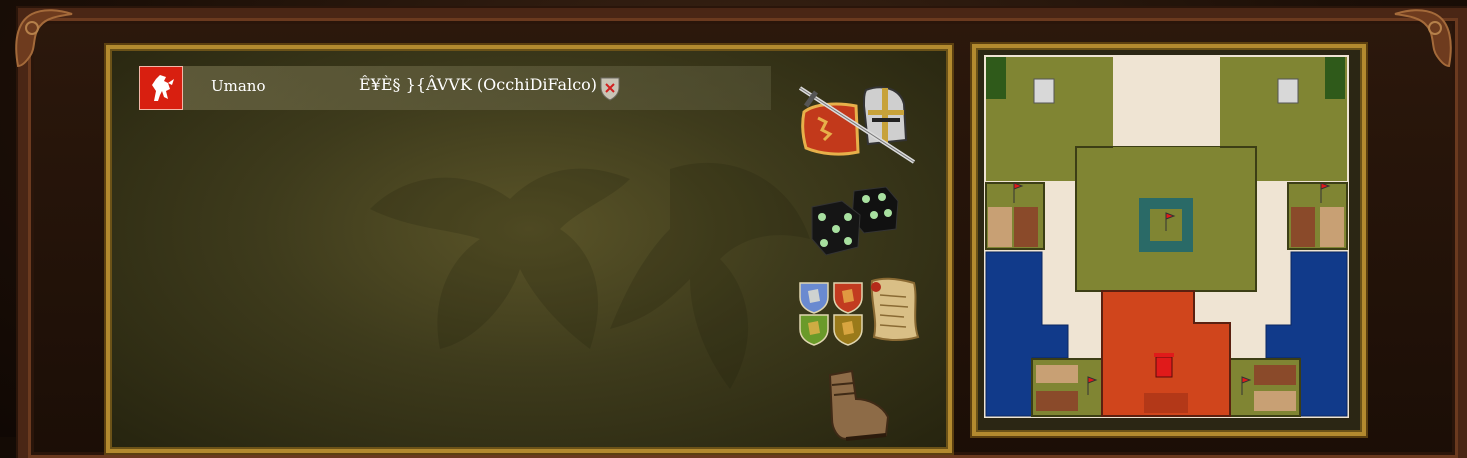 The image size is (1467, 458). What do you see at coordinates (1164, 365) in the screenshot?
I see `red-keep-icon` at bounding box center [1164, 365].